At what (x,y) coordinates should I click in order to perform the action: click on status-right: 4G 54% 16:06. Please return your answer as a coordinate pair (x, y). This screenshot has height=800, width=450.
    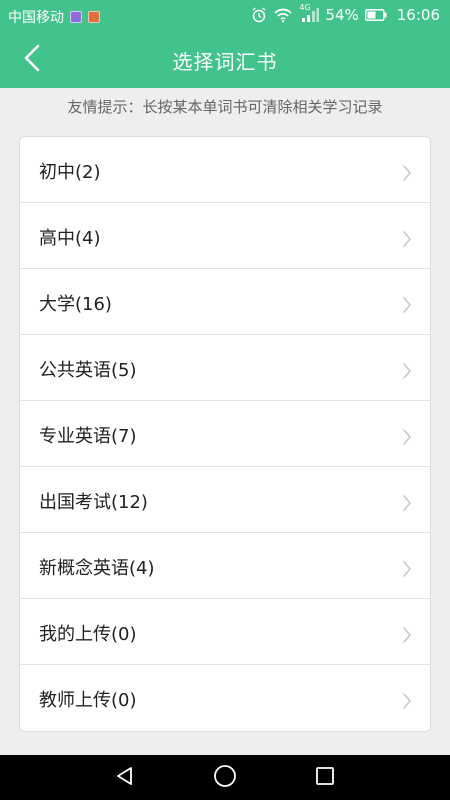
    Looking at the image, I should click on (345, 13).